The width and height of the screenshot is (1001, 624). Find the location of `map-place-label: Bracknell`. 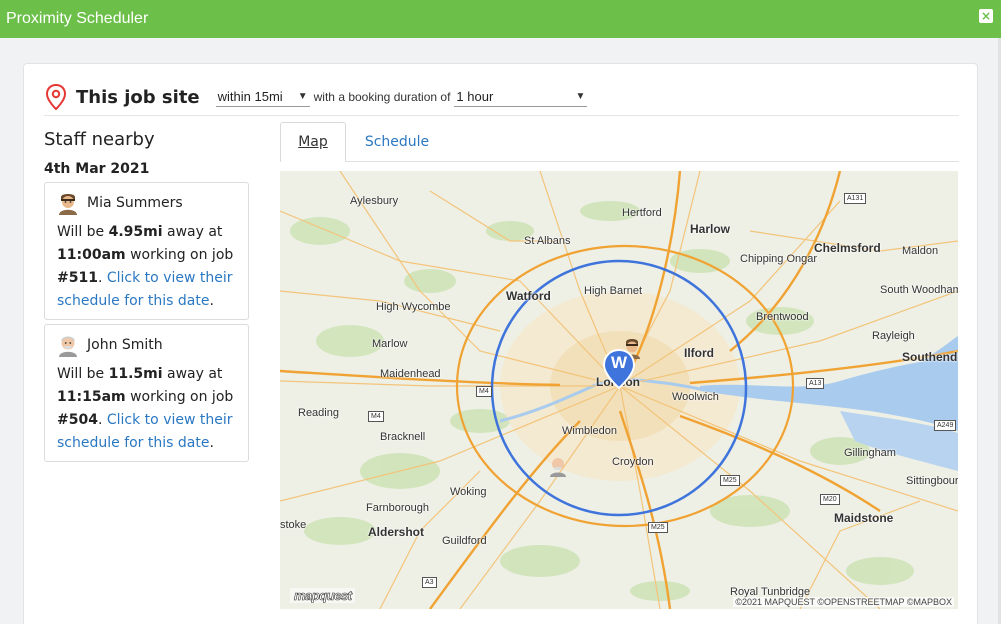

map-place-label: Bracknell is located at coordinates (403, 437).